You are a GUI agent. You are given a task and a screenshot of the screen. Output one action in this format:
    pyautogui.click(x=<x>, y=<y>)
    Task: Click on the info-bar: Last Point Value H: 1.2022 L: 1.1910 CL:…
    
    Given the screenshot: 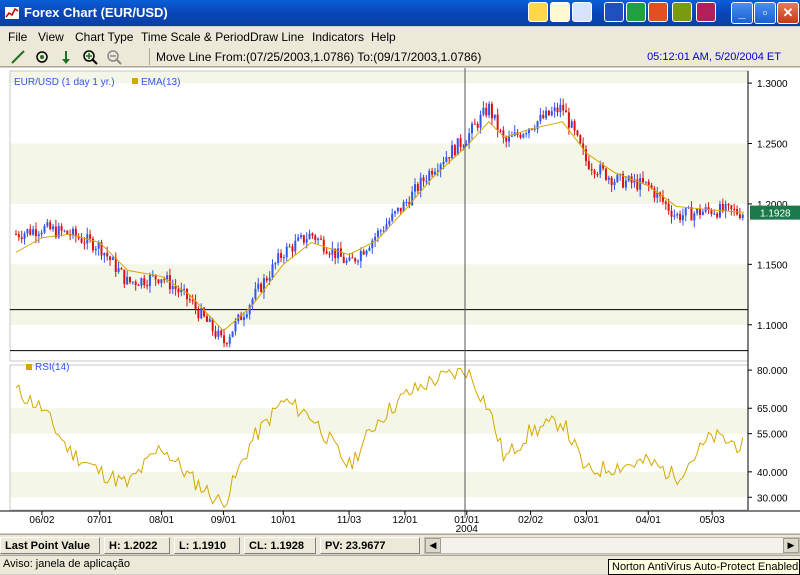 What is the action you would take?
    pyautogui.click(x=400, y=544)
    